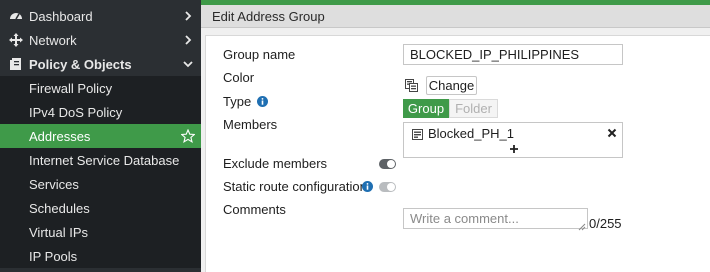 The width and height of the screenshot is (710, 272). I want to click on sidebar-item-ip-pools: IP Pools, so click(100, 256).